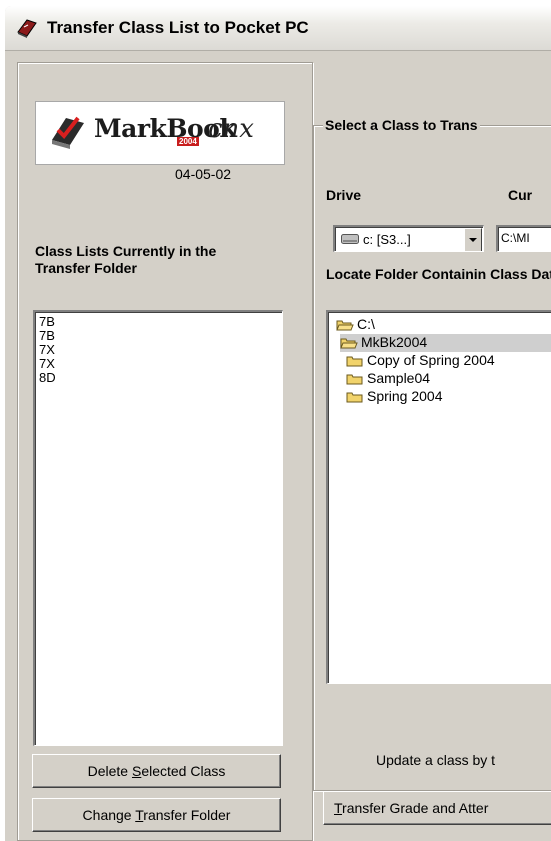  I want to click on tree-item-root: C:\, so click(355, 325).